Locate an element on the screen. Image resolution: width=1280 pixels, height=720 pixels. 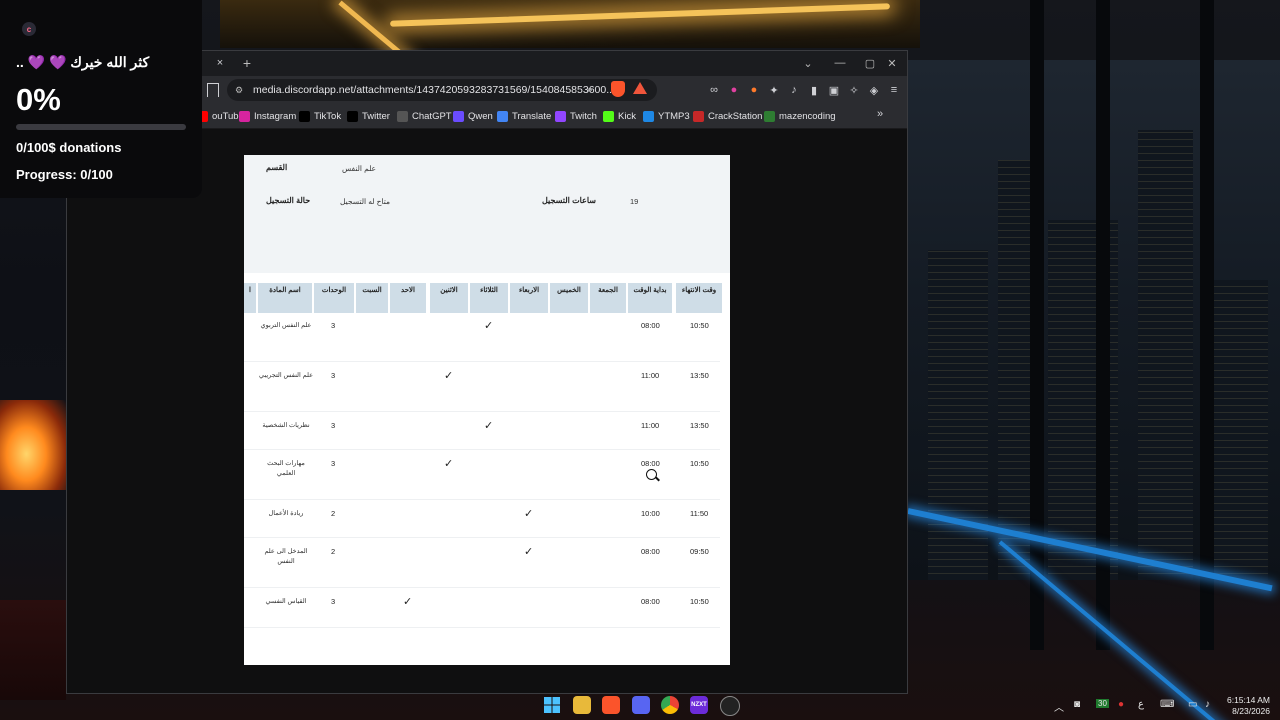
extensions-puzzle-icon: ✦ is located at coordinates (774, 90).